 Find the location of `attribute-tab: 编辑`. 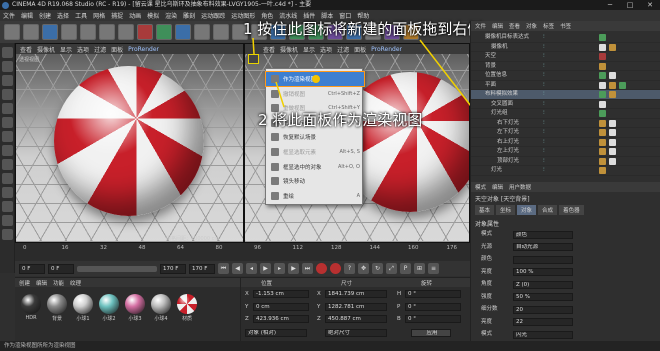

attribute-tab: 编辑 is located at coordinates (497, 187).